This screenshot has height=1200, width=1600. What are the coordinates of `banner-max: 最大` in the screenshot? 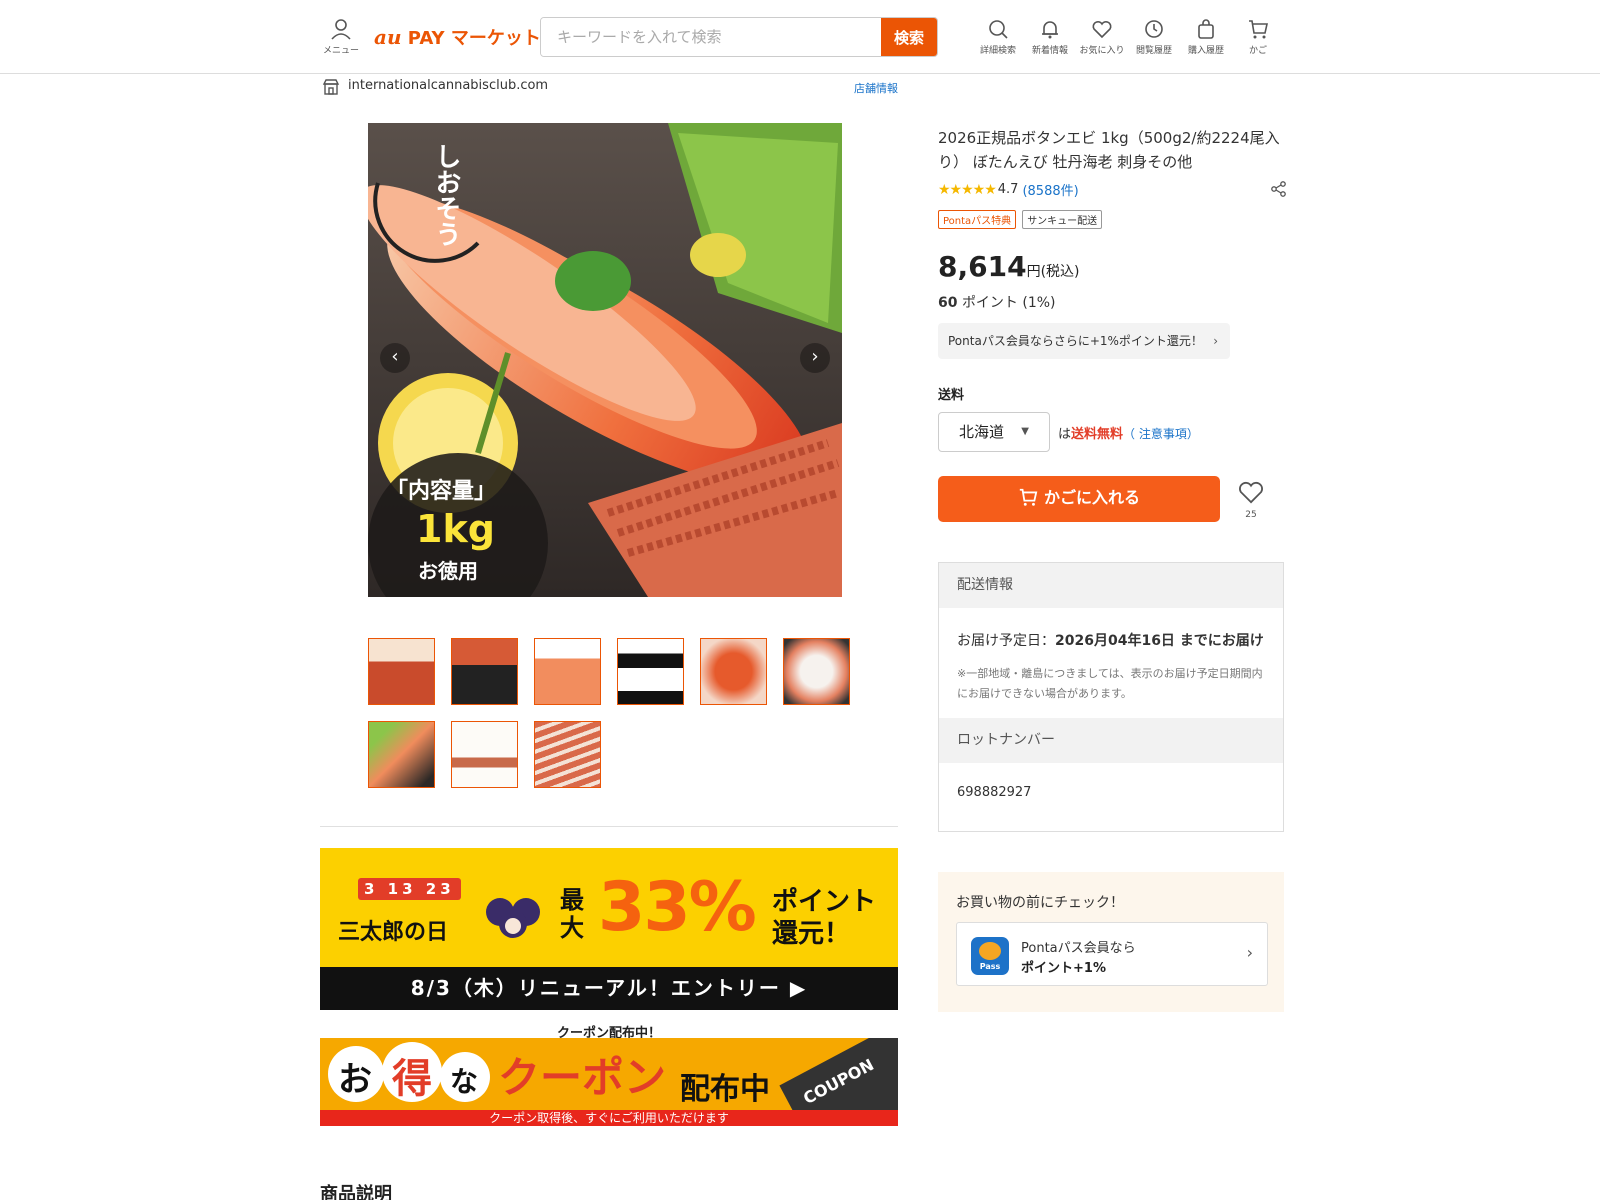 It's located at (572, 914).